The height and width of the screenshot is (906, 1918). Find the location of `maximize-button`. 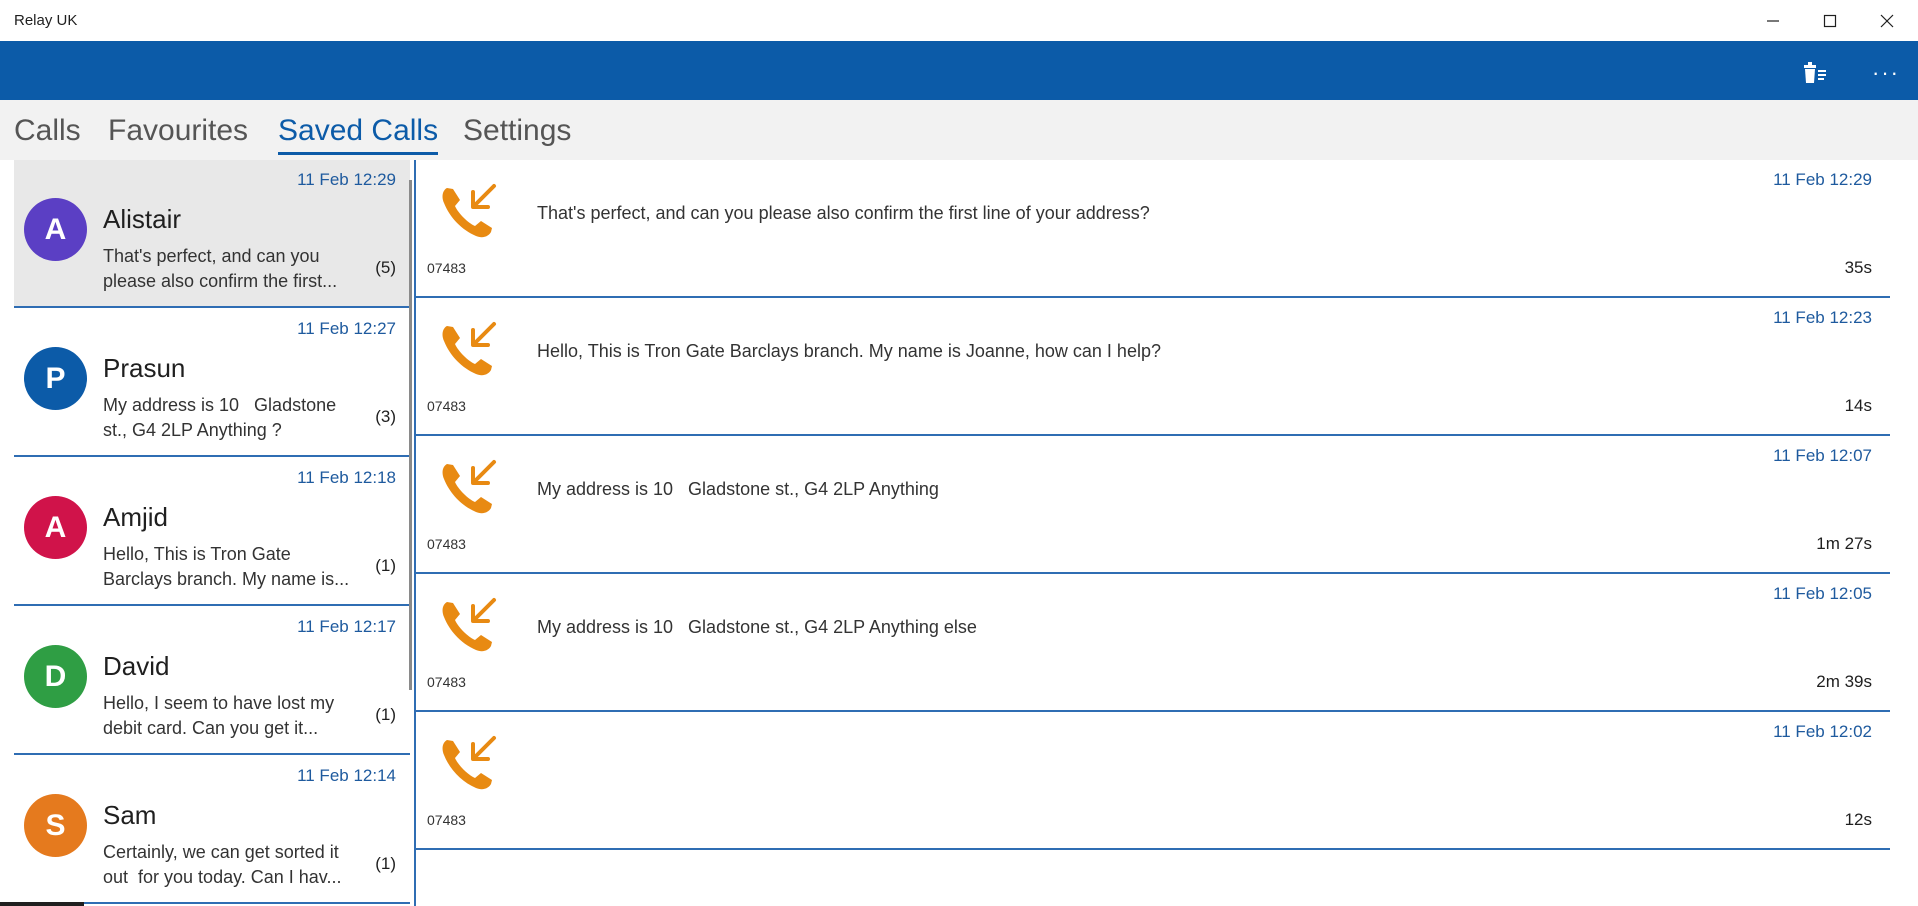

maximize-button is located at coordinates (1830, 20).